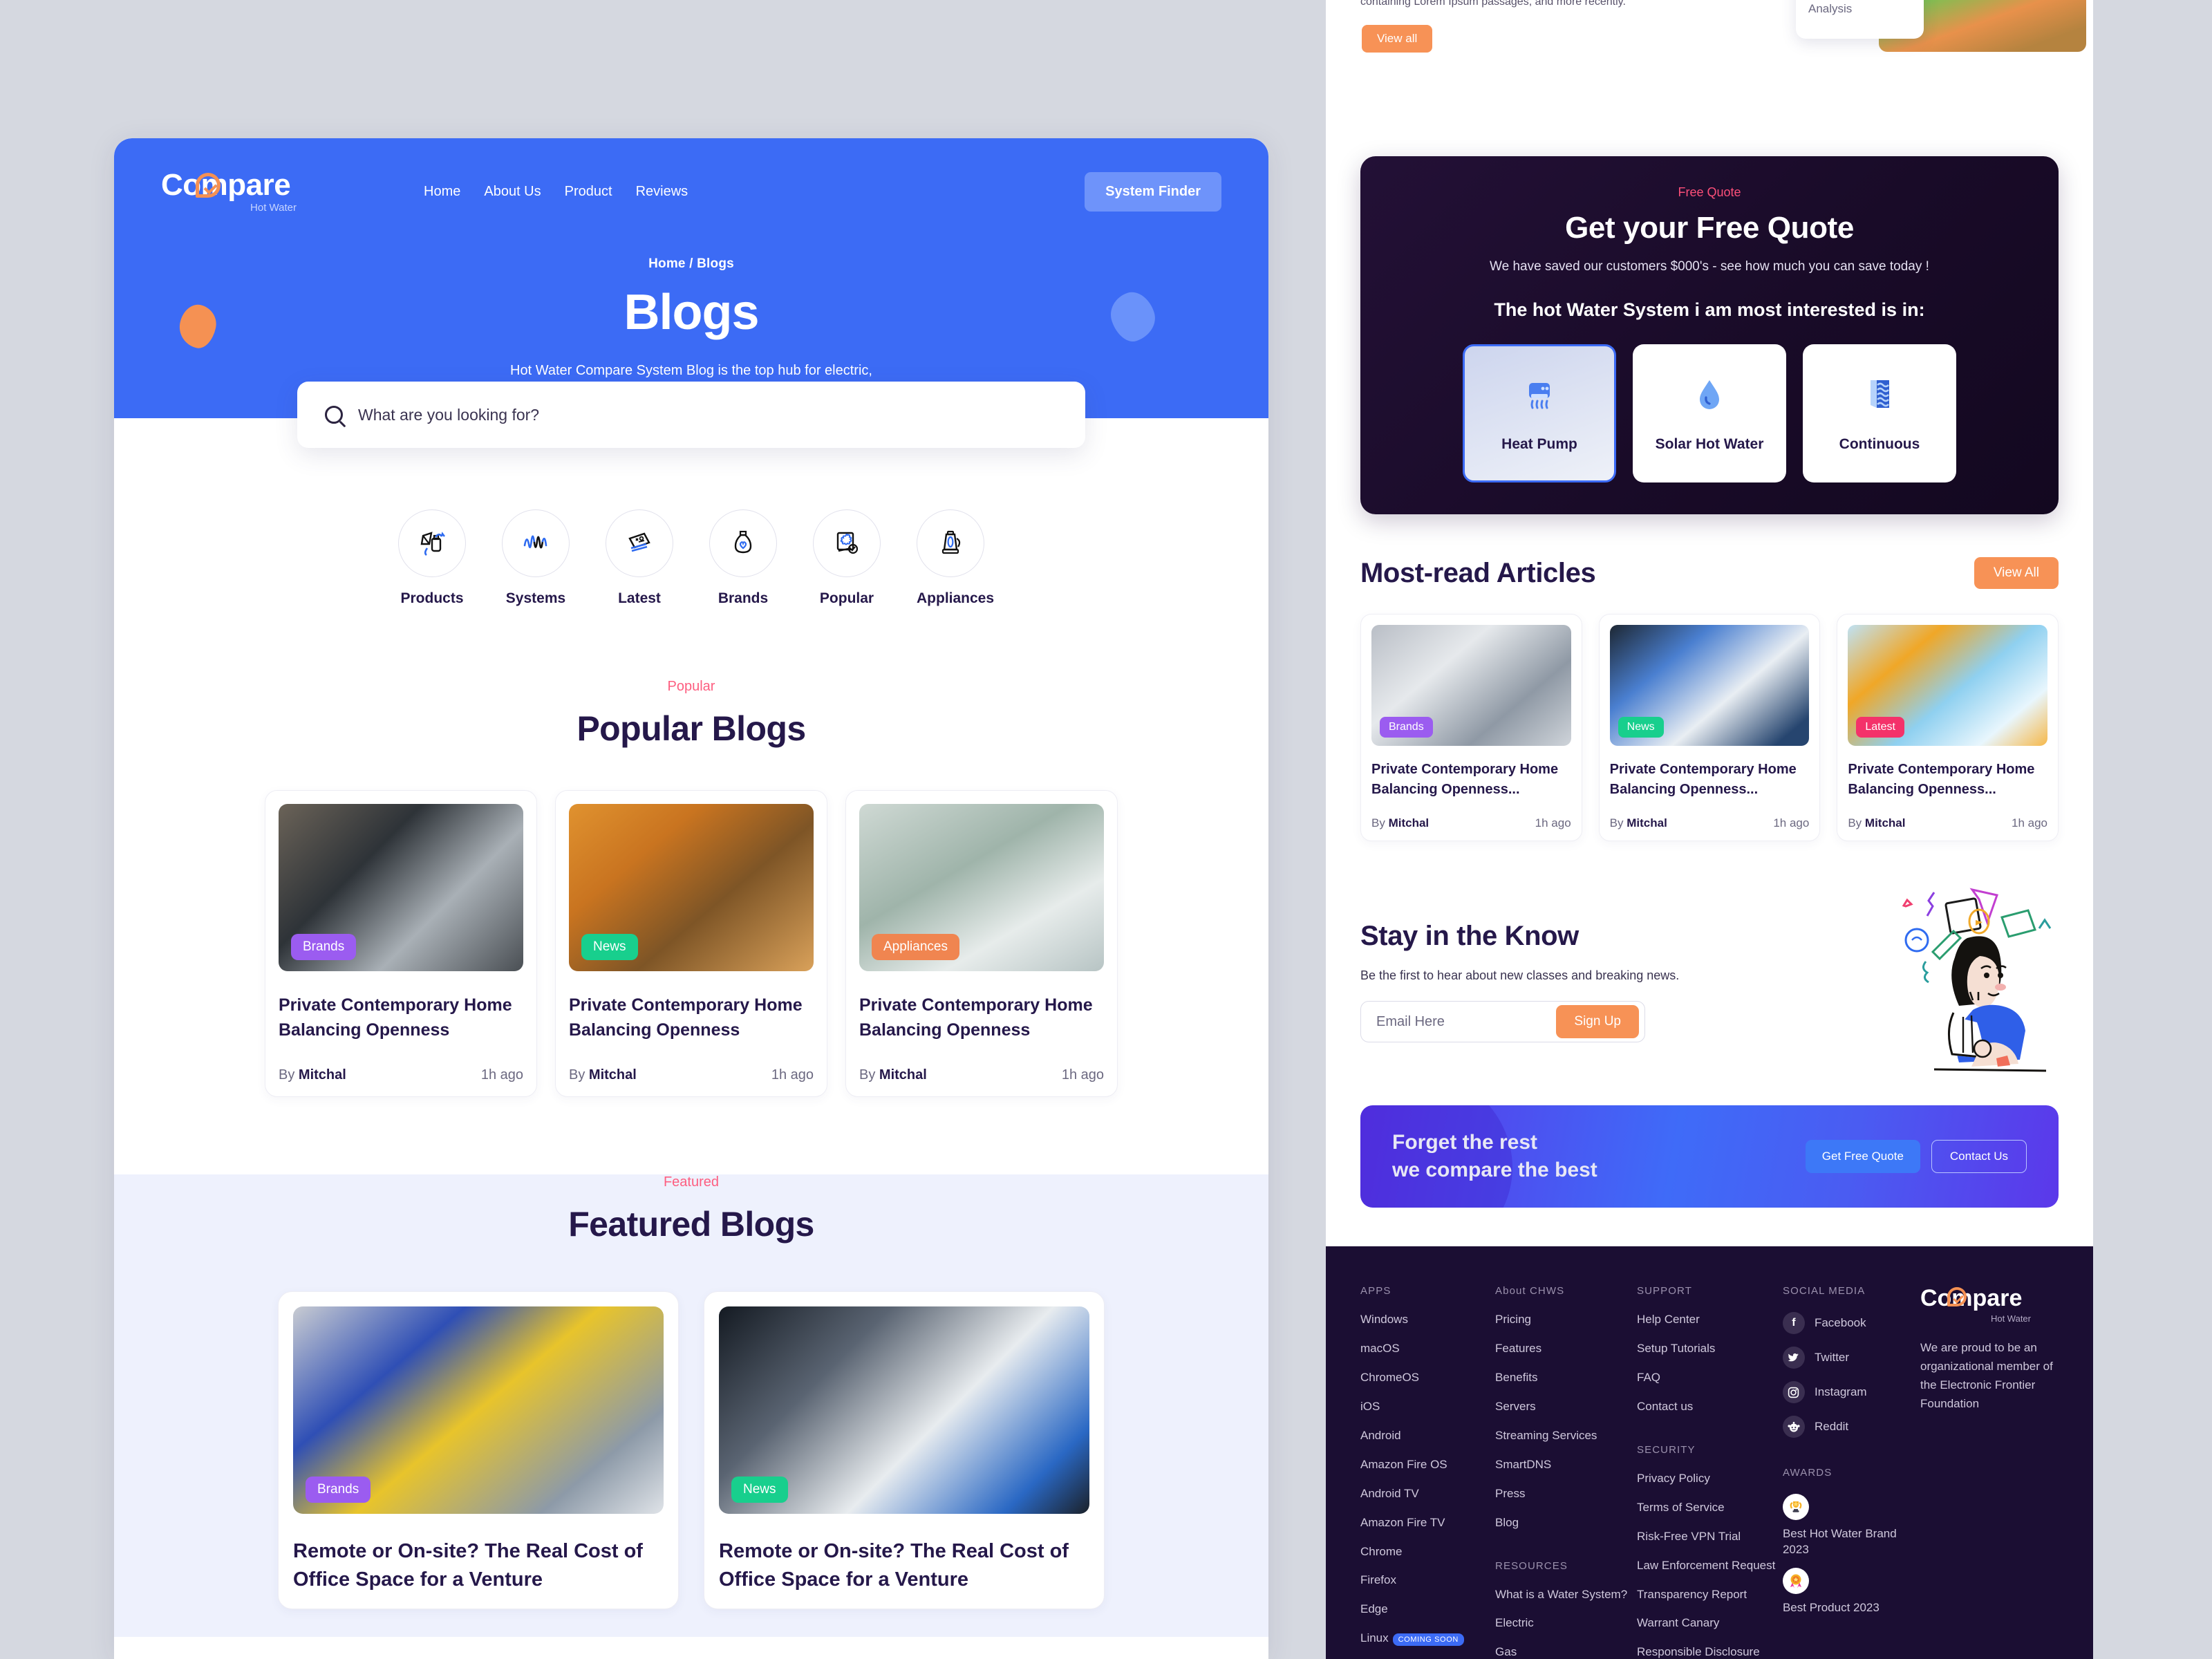  Describe the element at coordinates (639, 558) in the screenshot. I see `category-item-latest: Latest` at that location.